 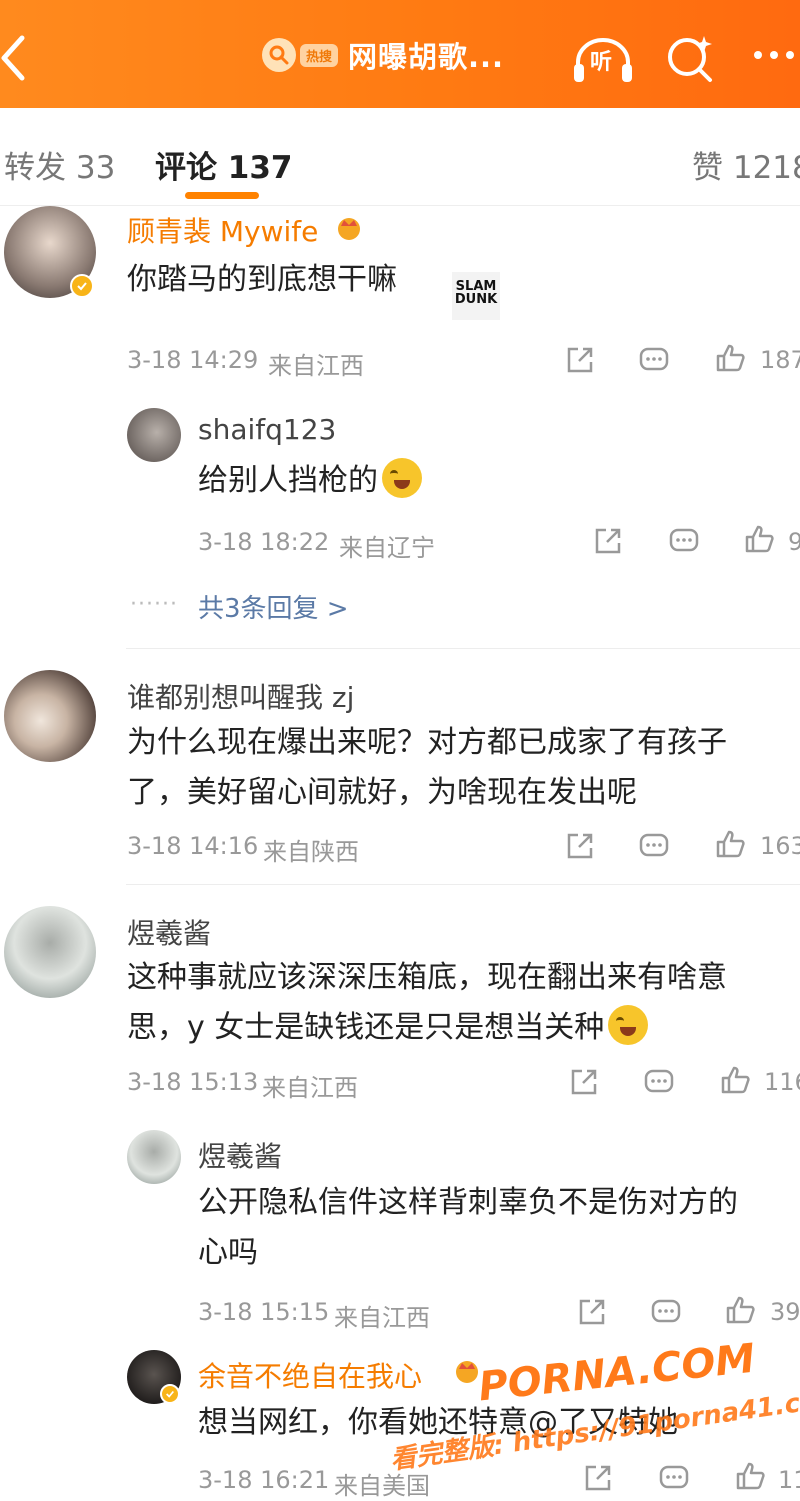 What do you see at coordinates (193, 846) in the screenshot?
I see `comment-time: 3-18 14:16` at bounding box center [193, 846].